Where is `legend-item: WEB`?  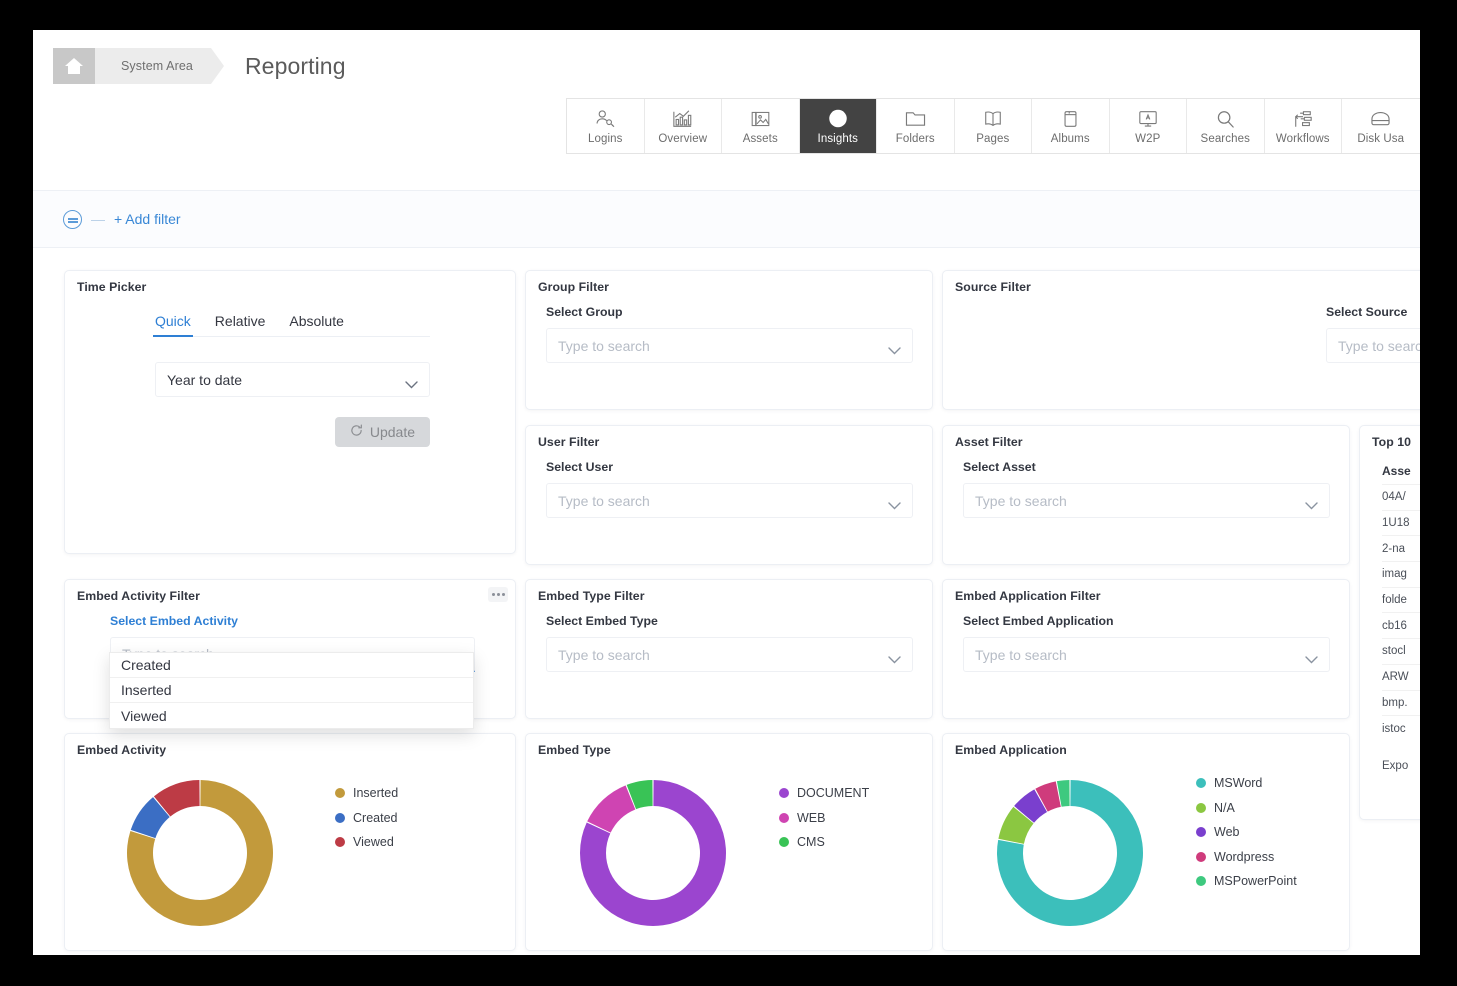
legend-item: WEB is located at coordinates (824, 818).